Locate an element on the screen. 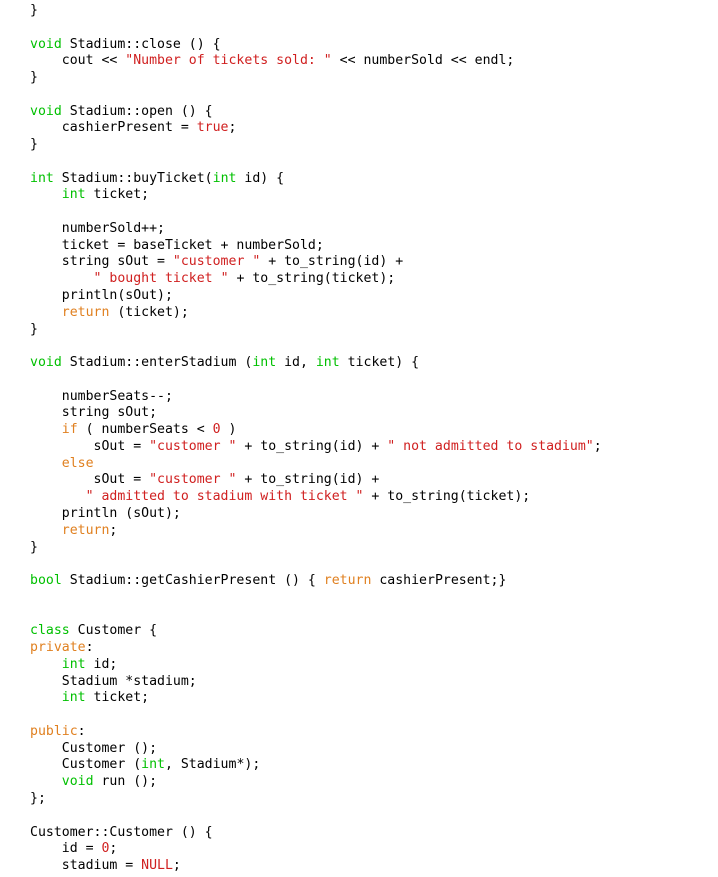  code-line: Stadium *stadium; is located at coordinates (316, 682).